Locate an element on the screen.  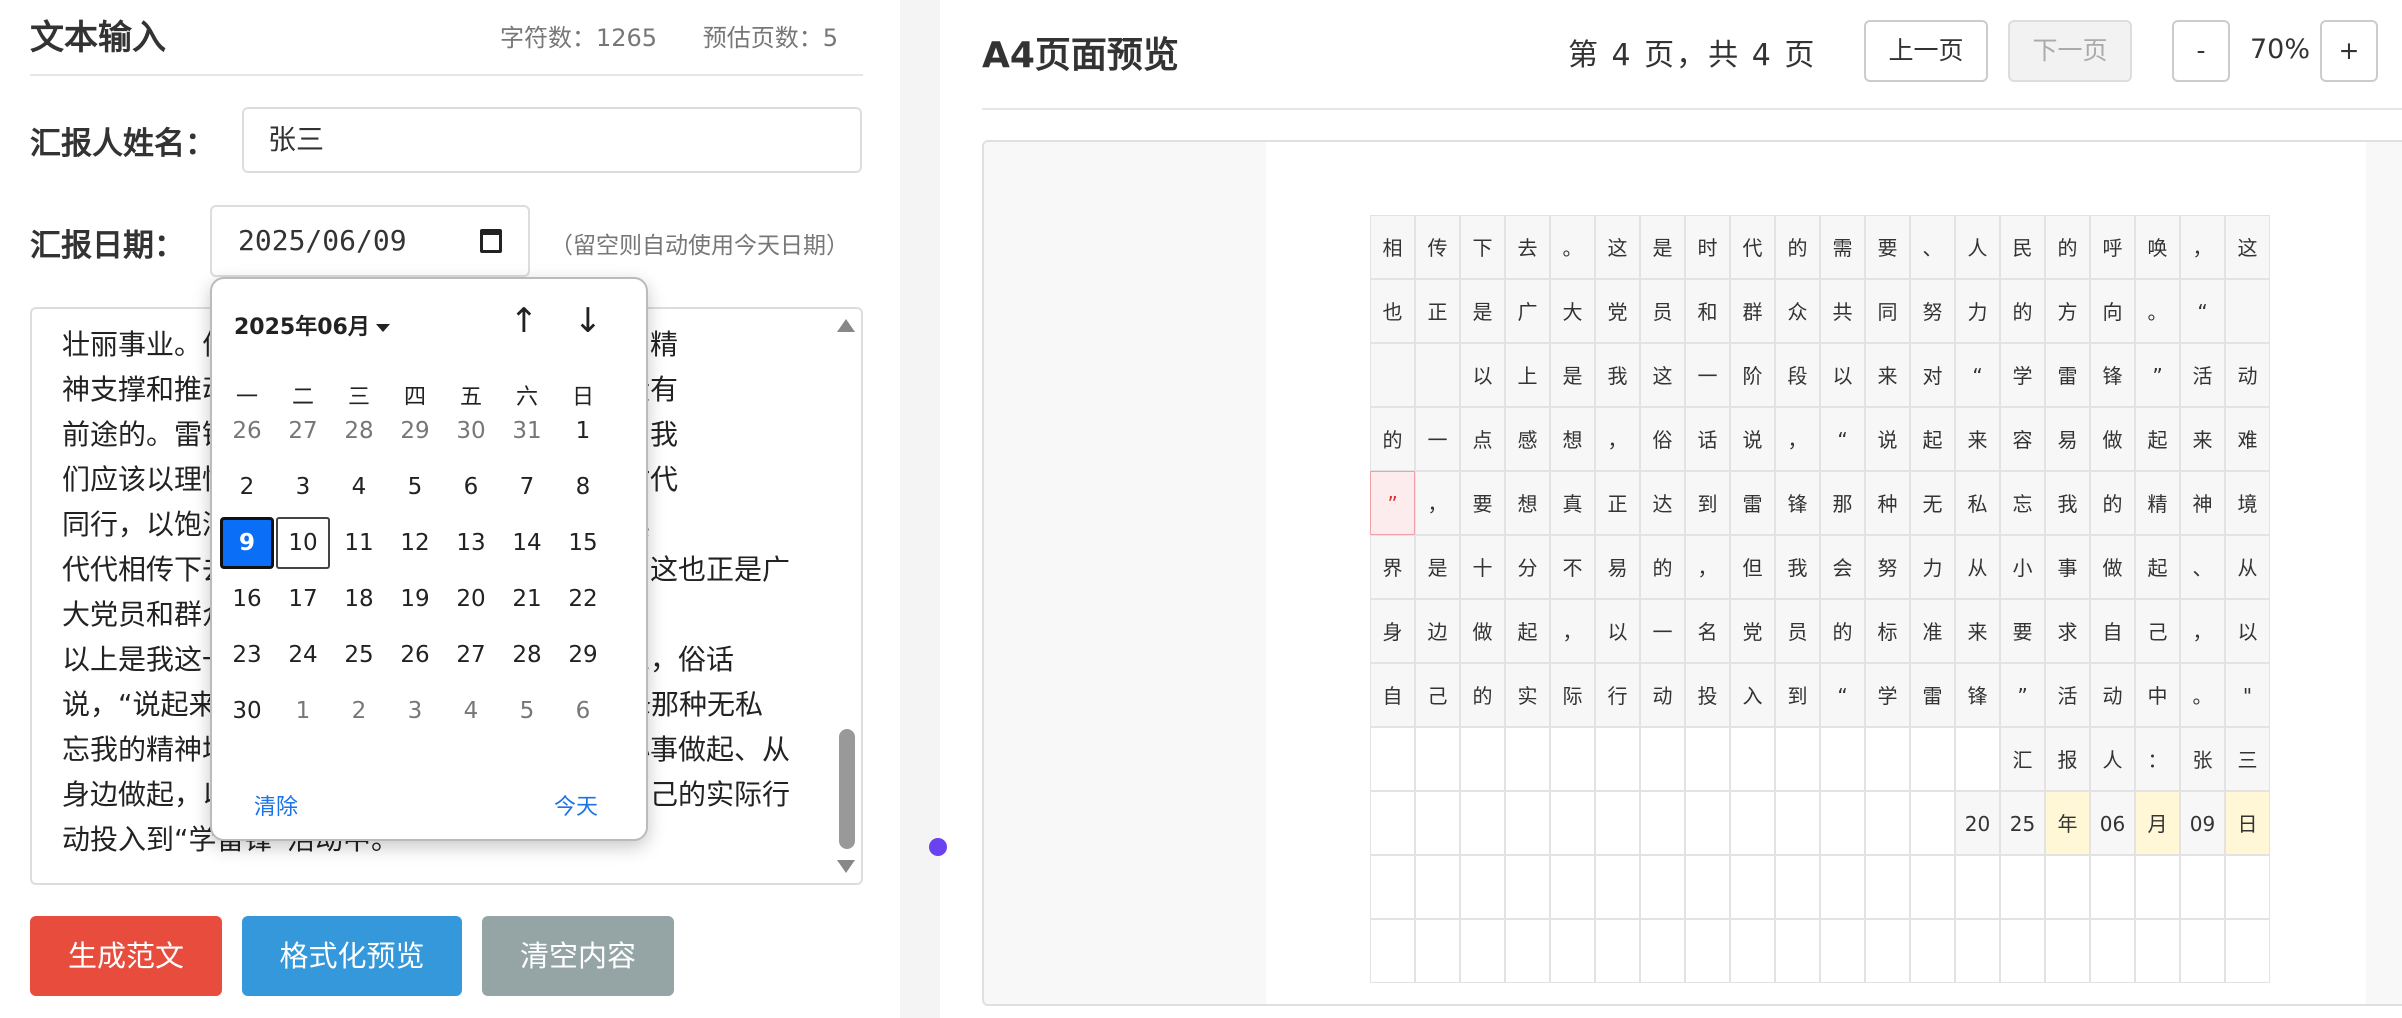
grid-cell: 实 is located at coordinates (1527, 695).